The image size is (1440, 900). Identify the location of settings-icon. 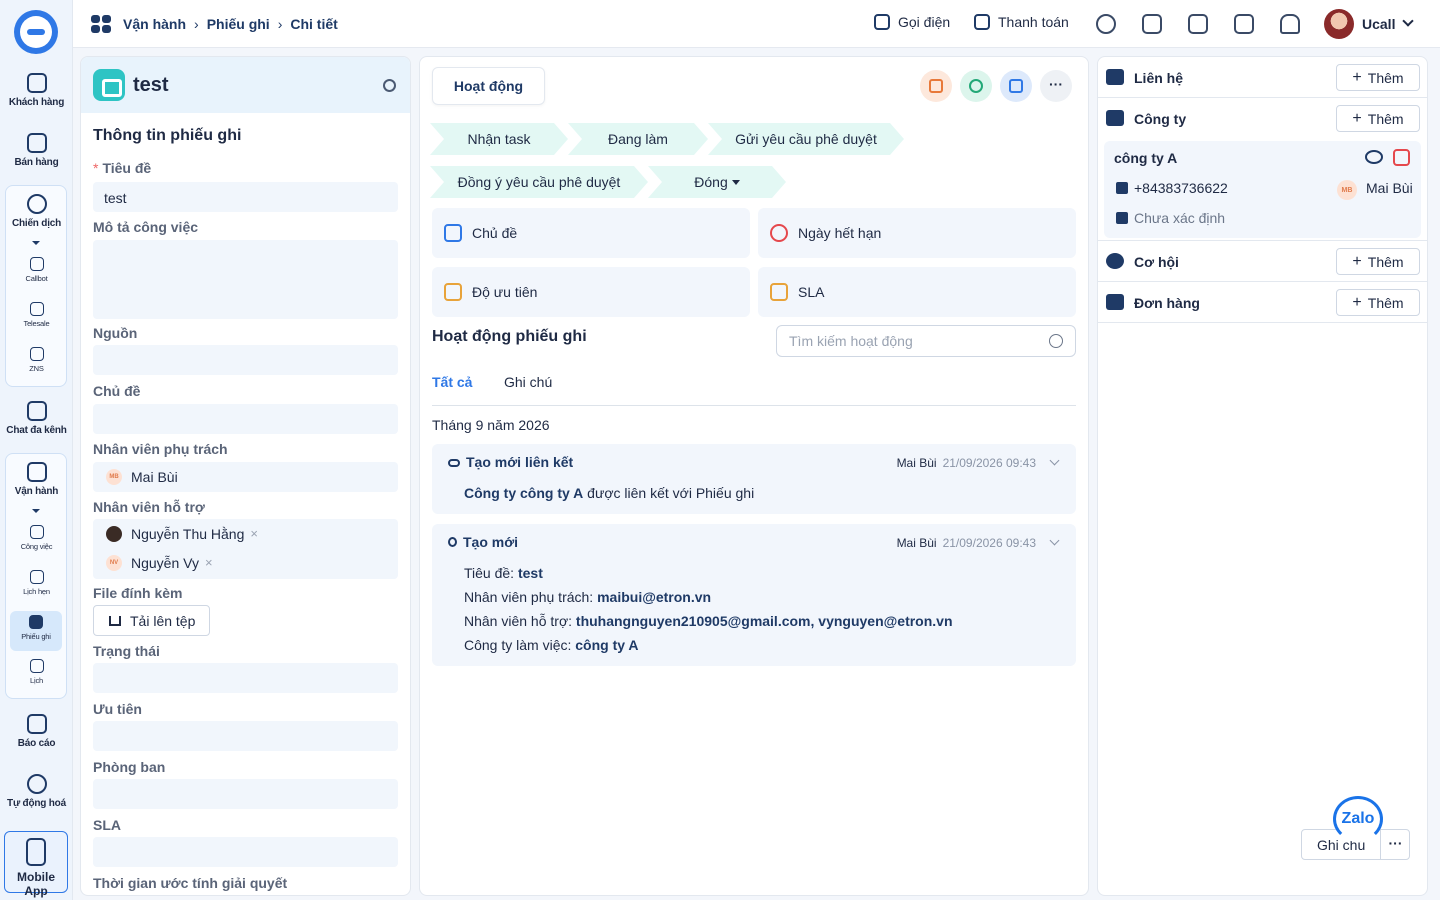
(1106, 24).